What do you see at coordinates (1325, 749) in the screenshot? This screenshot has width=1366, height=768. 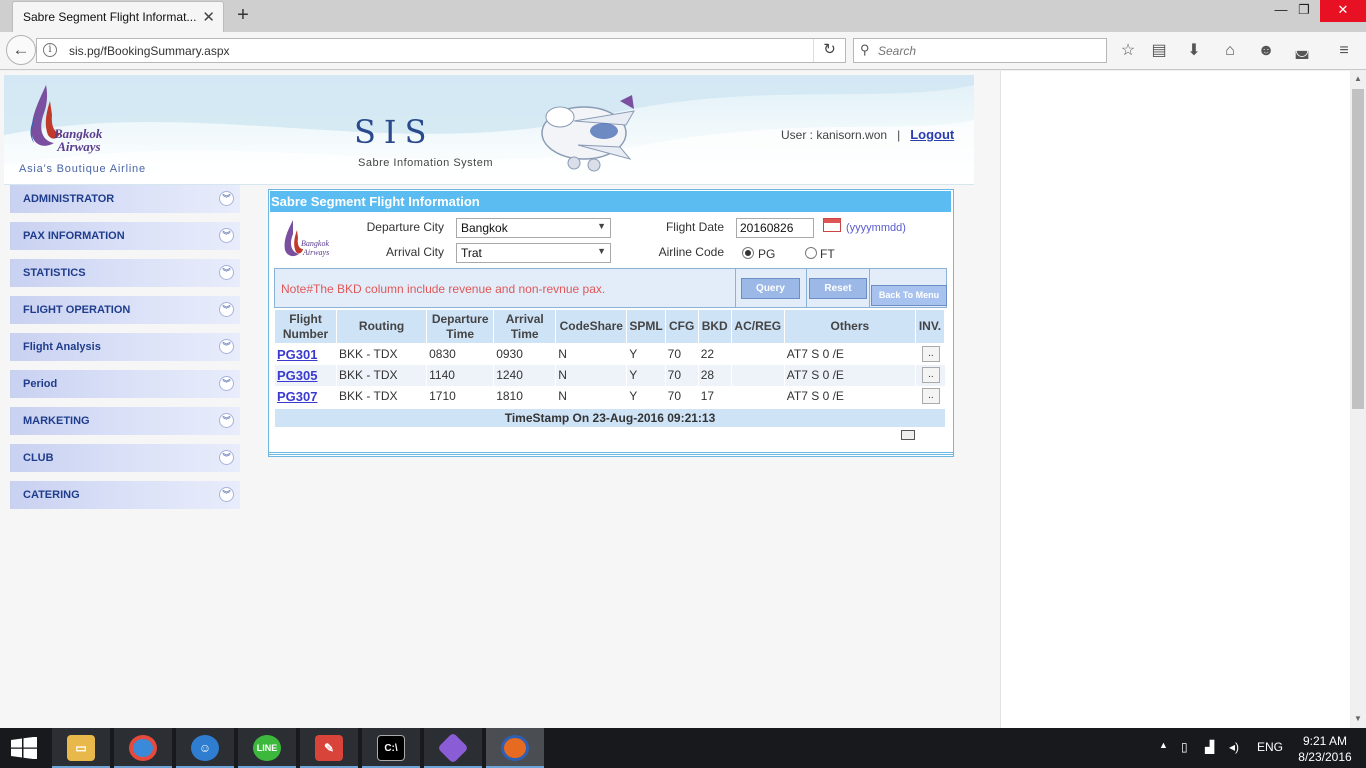 I see `taskbar-clock: 9:21 AM 8/23/2016` at bounding box center [1325, 749].